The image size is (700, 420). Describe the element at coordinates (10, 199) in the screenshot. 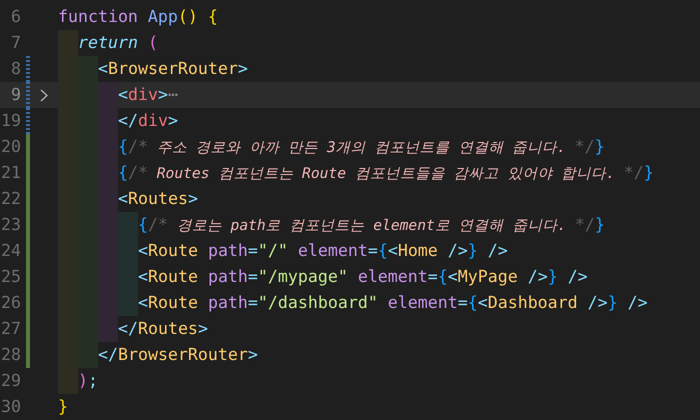

I see `line-number: 22` at that location.